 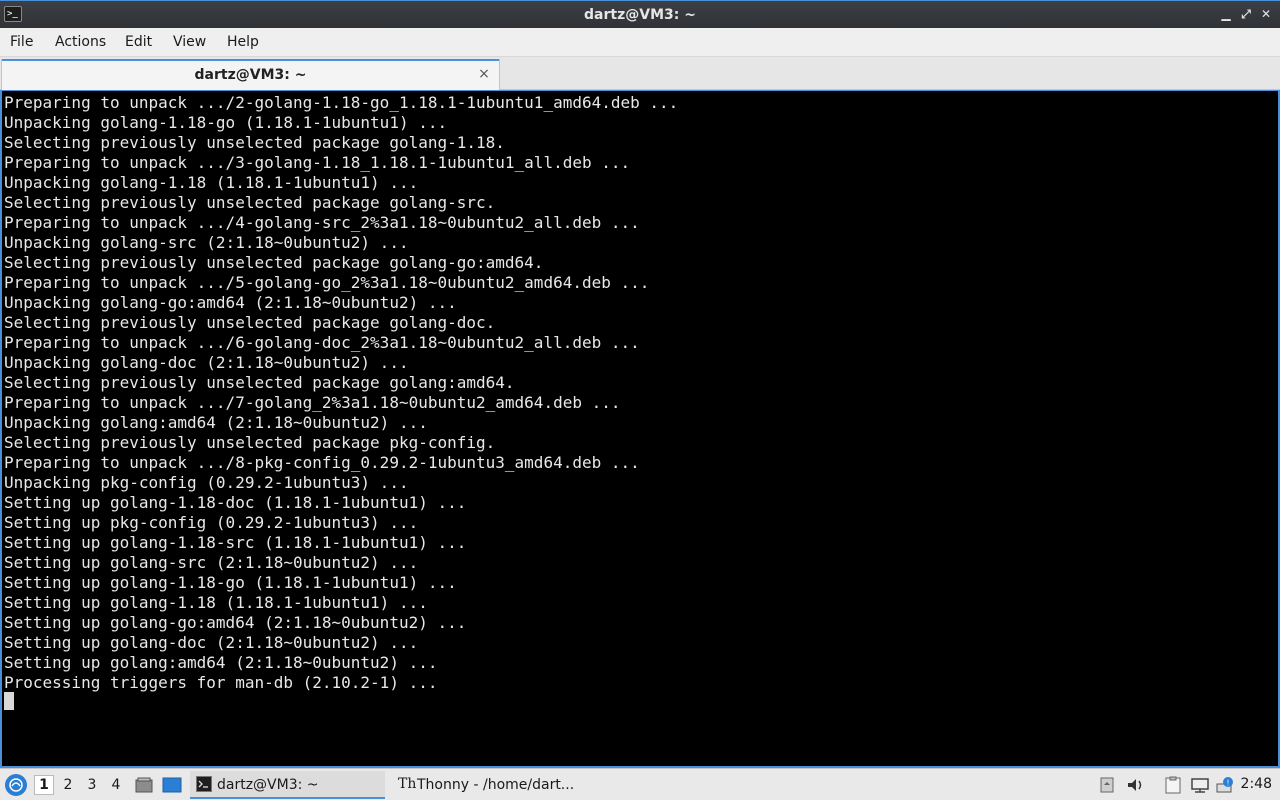 I want to click on menu-help: Help, so click(x=243, y=42).